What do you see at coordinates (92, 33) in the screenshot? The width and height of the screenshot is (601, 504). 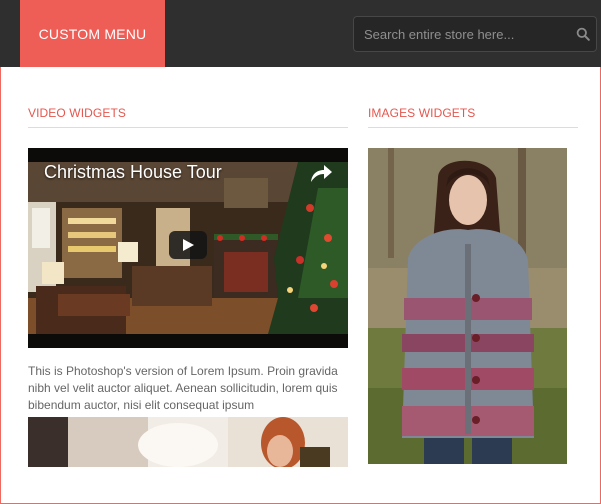 I see `custom-menu-button: CUSTOM MENU` at bounding box center [92, 33].